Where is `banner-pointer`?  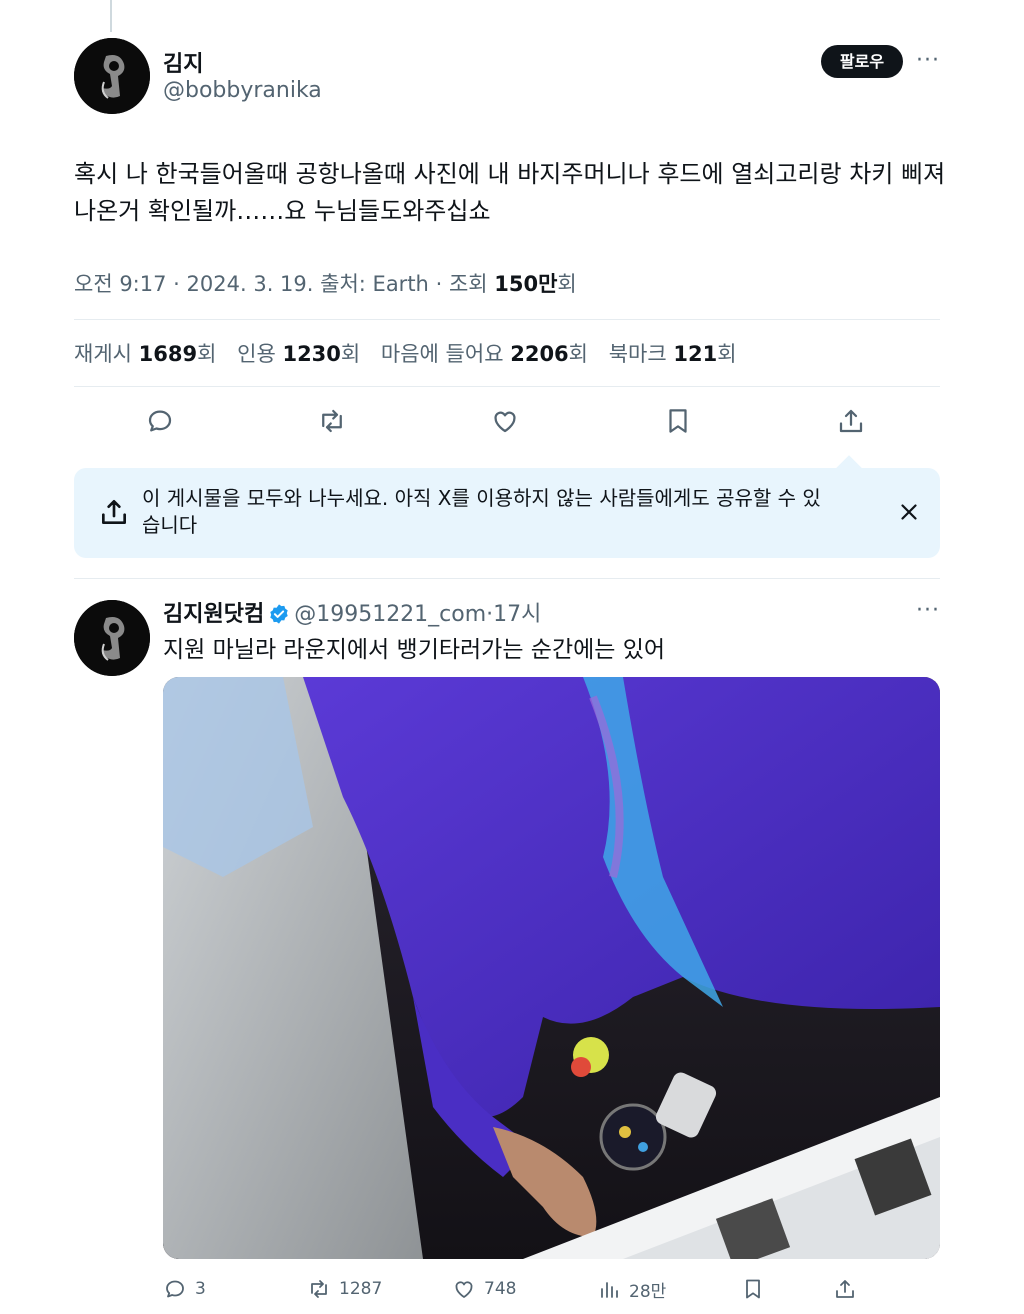 banner-pointer is located at coordinates (849, 468).